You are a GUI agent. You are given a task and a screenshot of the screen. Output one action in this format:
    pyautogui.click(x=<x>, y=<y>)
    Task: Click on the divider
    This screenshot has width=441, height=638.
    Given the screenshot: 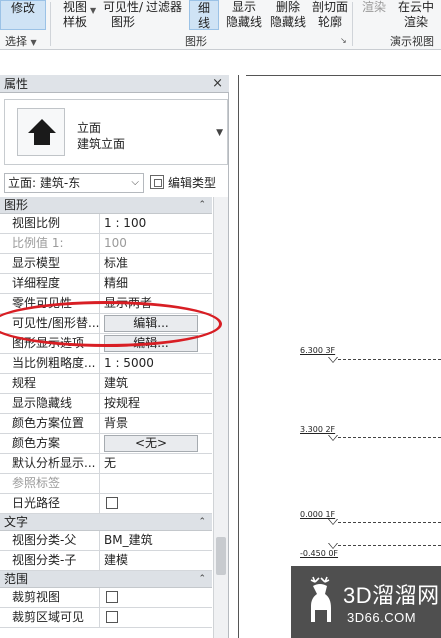 What is the action you would take?
    pyautogui.click(x=352, y=24)
    